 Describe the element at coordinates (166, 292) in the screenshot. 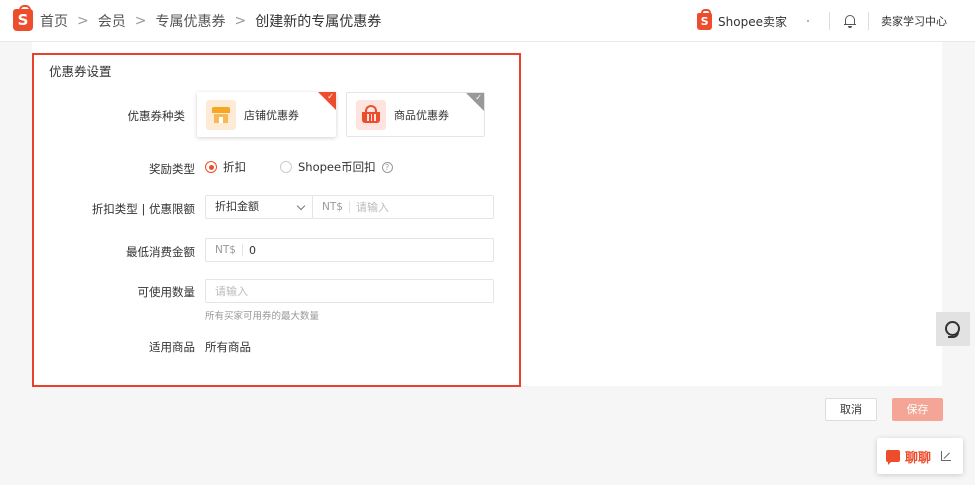

I see `usage-quantity-label: 可使用数量` at that location.